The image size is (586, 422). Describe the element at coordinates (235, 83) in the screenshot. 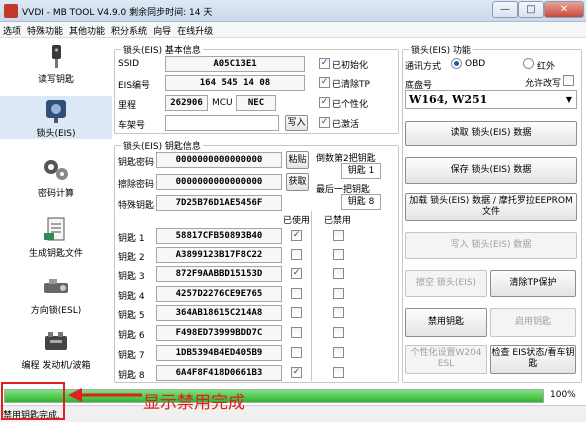

I see `eis-number-field: 164 545 14 08` at that location.